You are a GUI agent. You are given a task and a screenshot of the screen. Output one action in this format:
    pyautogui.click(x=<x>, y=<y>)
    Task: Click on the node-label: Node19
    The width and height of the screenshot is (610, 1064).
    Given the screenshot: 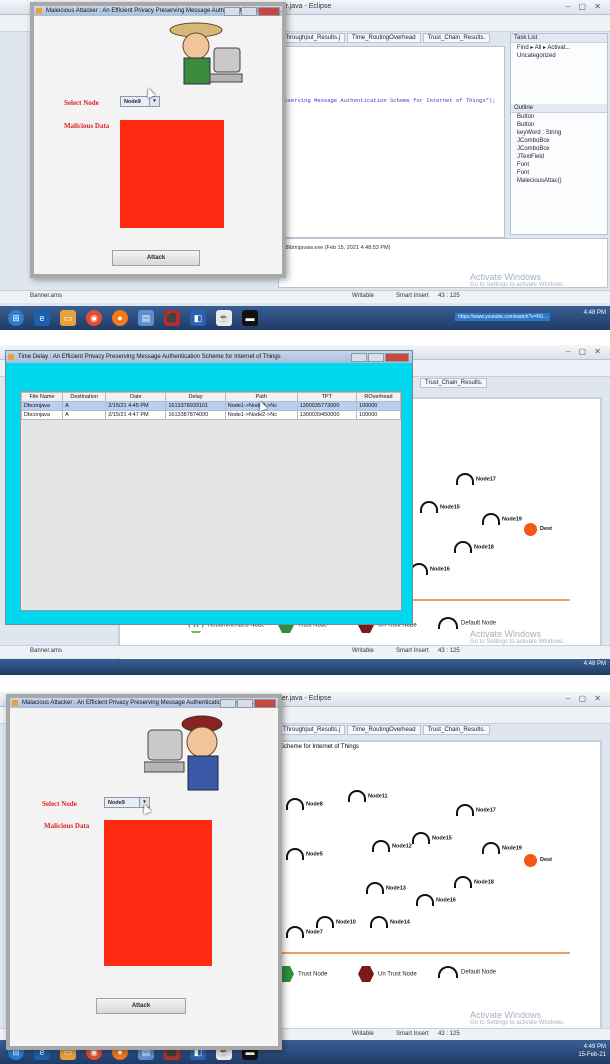 What is the action you would take?
    pyautogui.click(x=512, y=848)
    